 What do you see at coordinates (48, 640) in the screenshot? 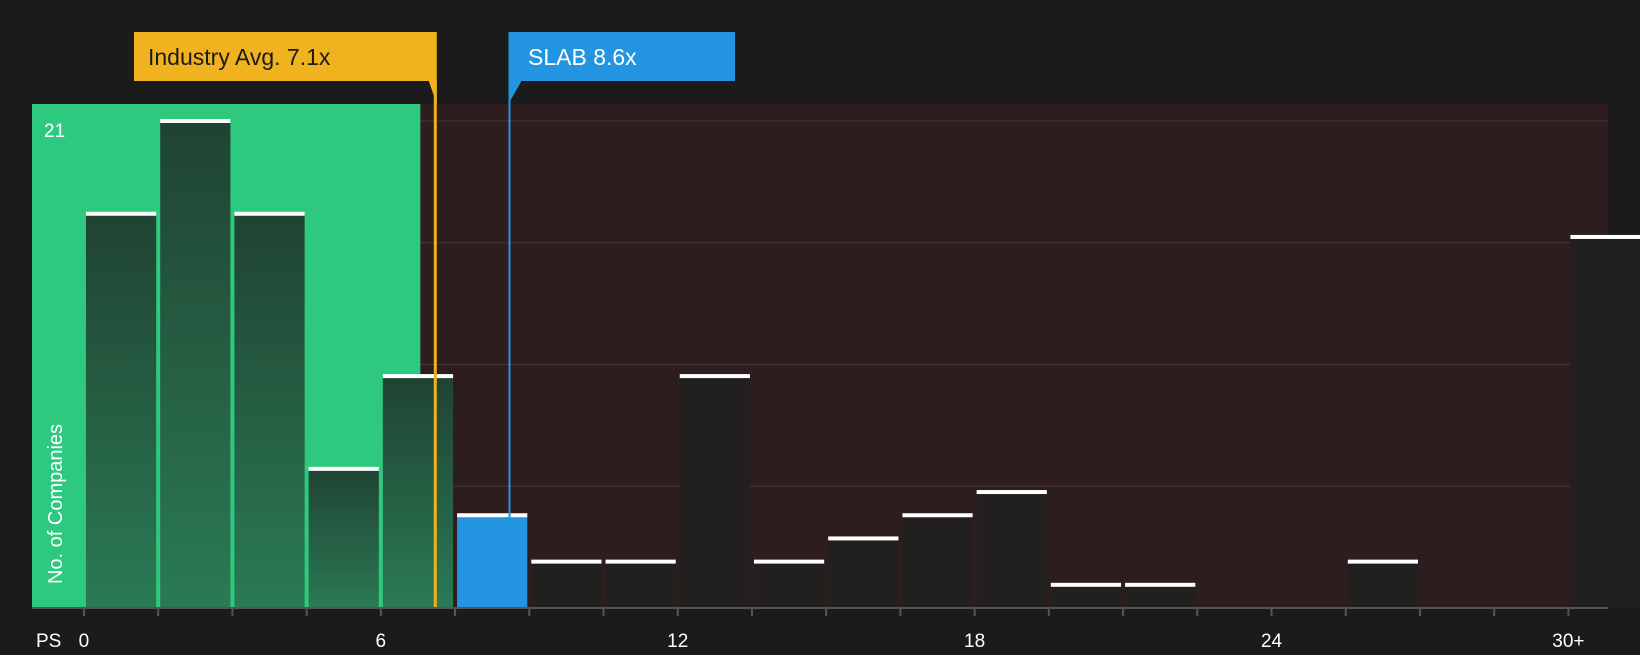
I see `x-axis-title: PS` at bounding box center [48, 640].